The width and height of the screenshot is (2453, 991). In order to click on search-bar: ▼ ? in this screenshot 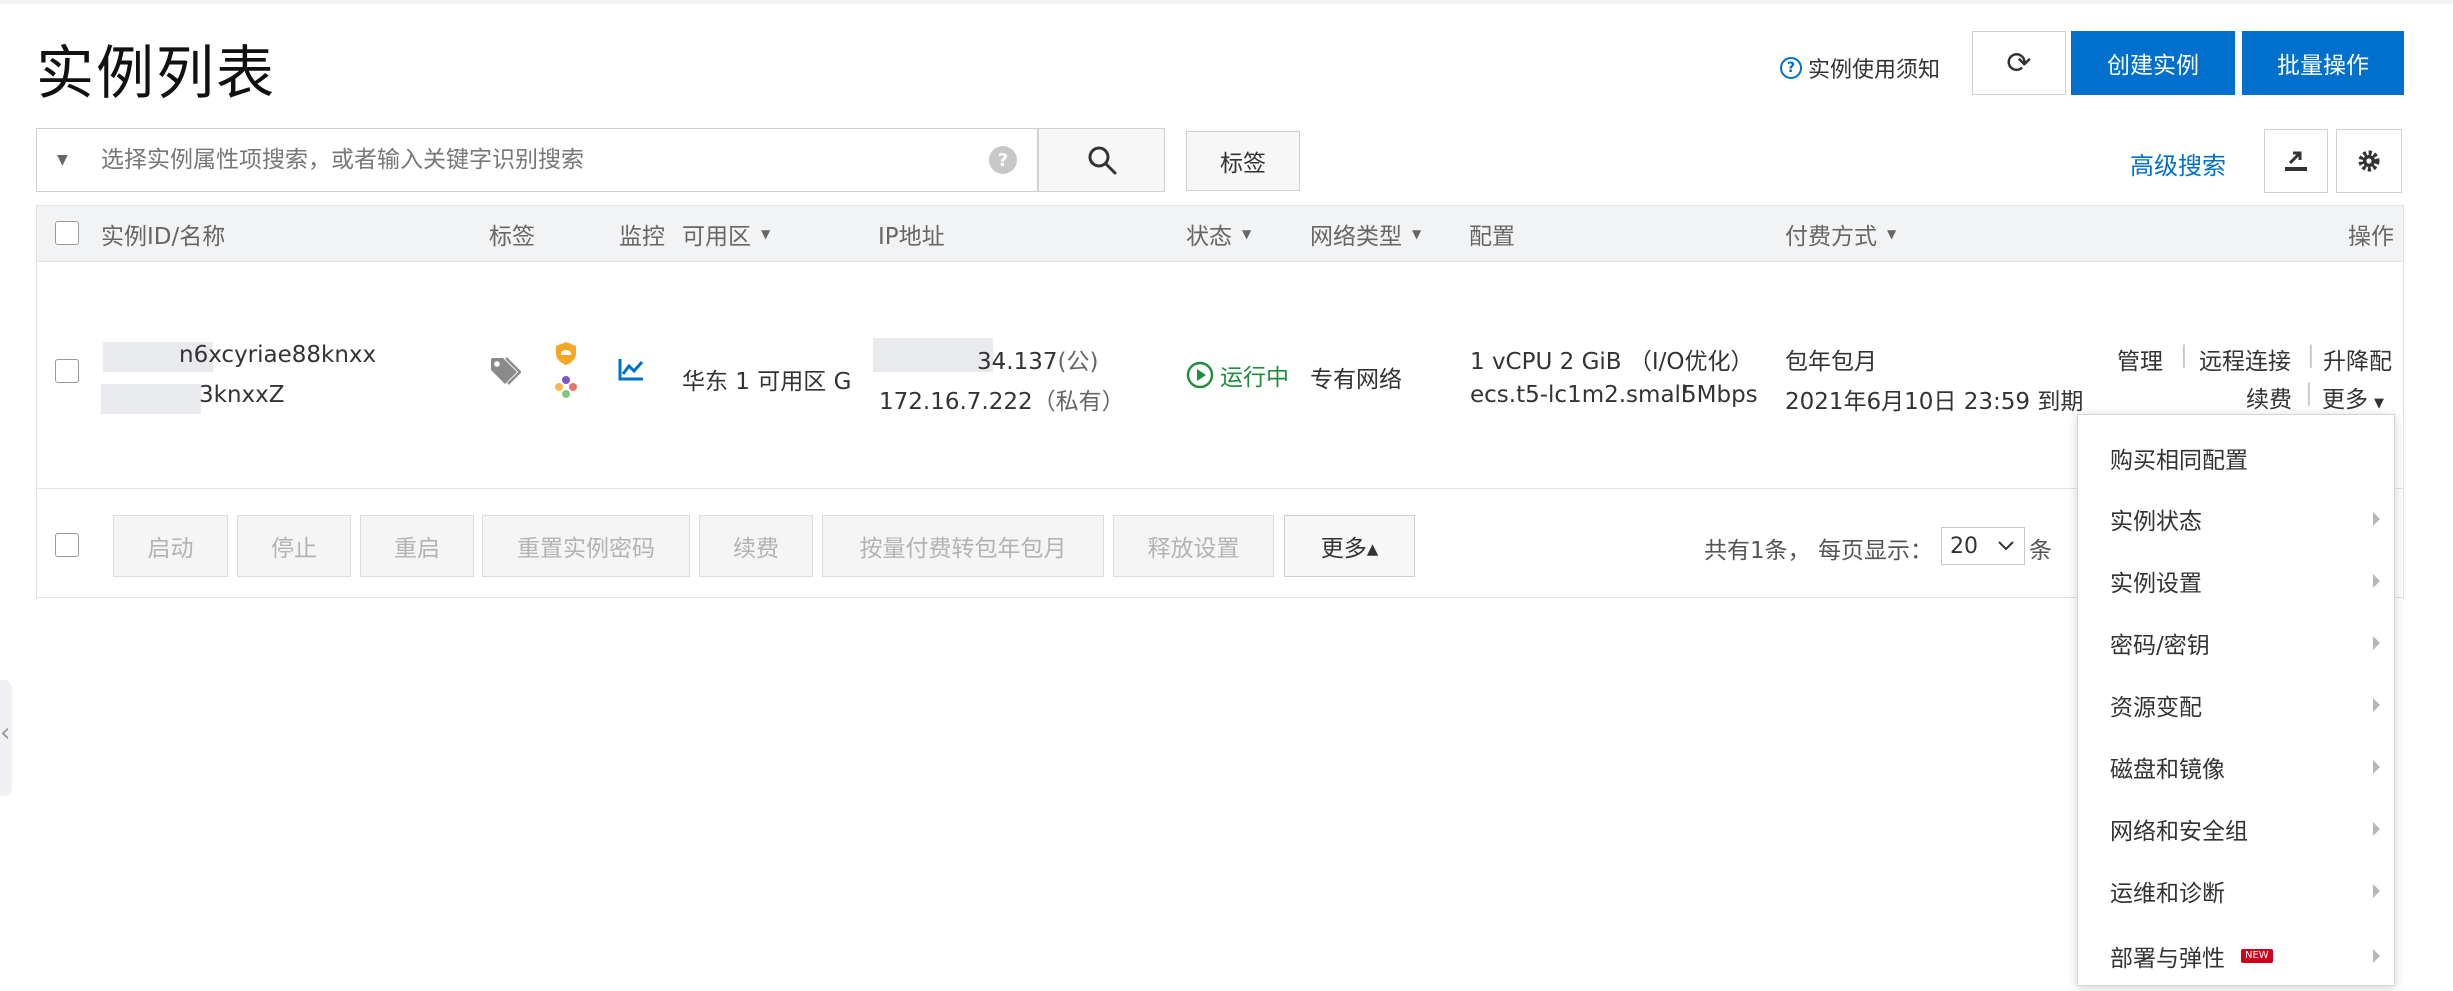, I will do `click(537, 160)`.